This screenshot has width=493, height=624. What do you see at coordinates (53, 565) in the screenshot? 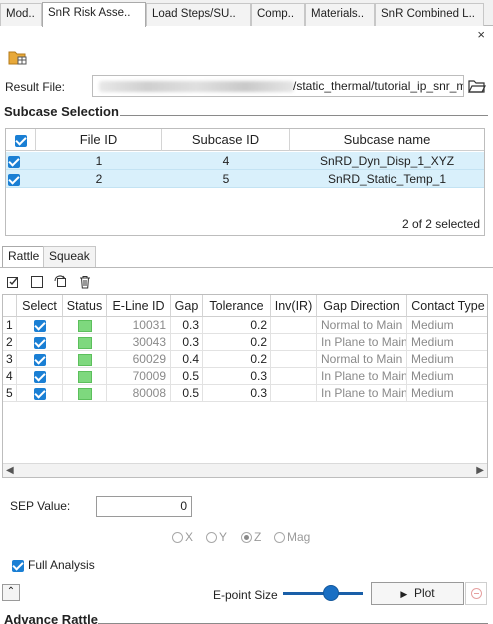
I see `full-analysis-checkbox: Full Analysis` at bounding box center [53, 565].